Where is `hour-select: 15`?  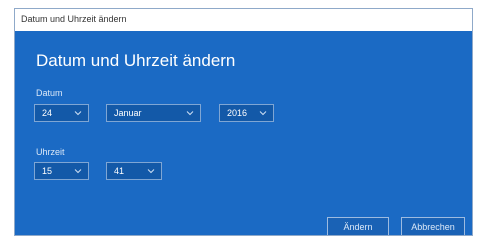
hour-select: 15 is located at coordinates (61, 171).